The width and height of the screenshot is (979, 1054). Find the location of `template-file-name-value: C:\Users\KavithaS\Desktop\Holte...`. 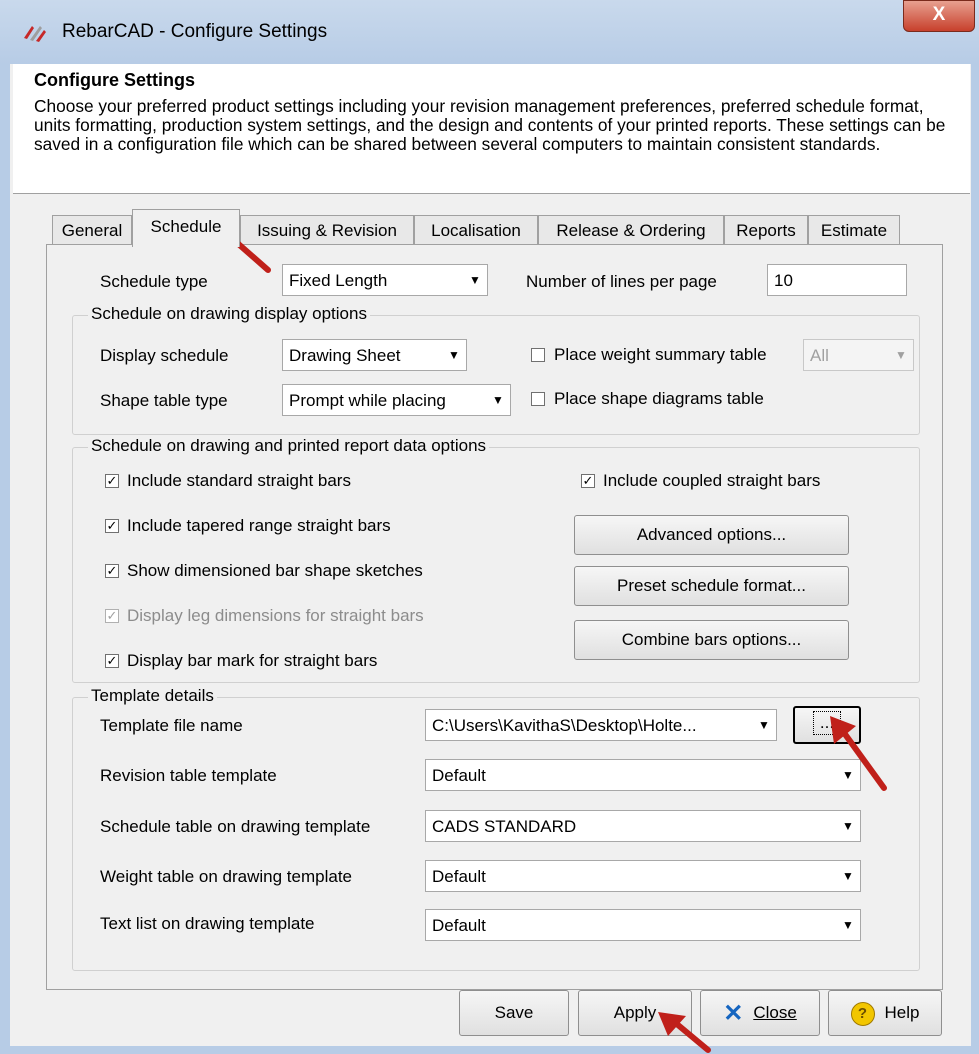

template-file-name-value: C:\Users\KavithaS\Desktop\Holte... is located at coordinates (564, 725).